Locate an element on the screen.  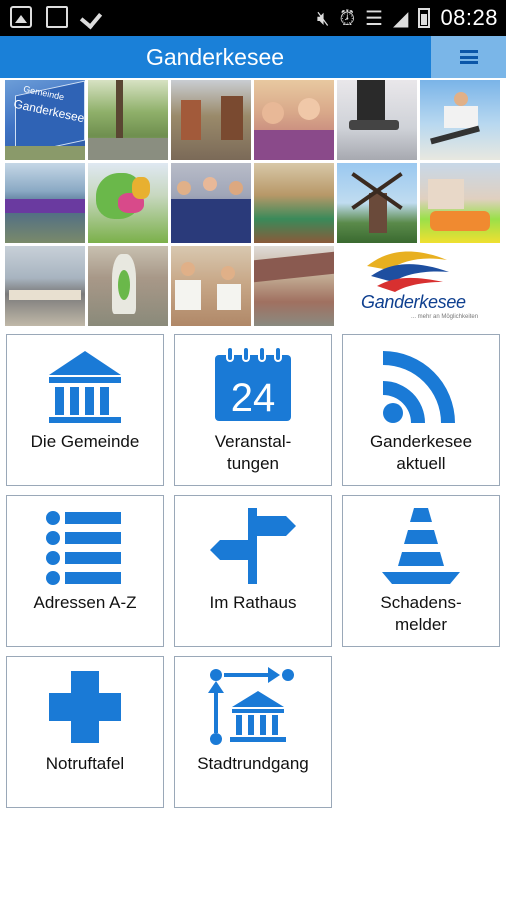
ganderkesee-logo: Ganderkesee ... mehr an Möglichkeiten is located at coordinates (422, 286).